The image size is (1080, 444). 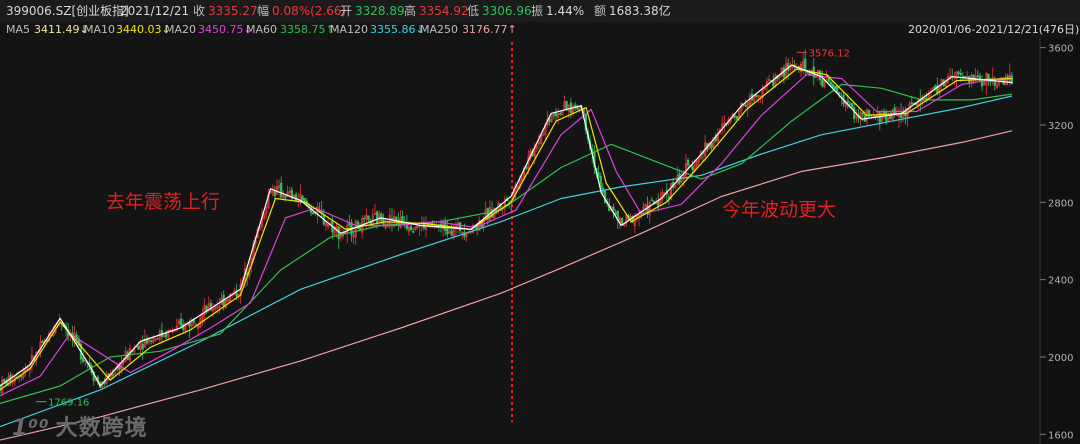 What do you see at coordinates (163, 202) in the screenshot?
I see `annotation-last-year: 去年震荡上行` at bounding box center [163, 202].